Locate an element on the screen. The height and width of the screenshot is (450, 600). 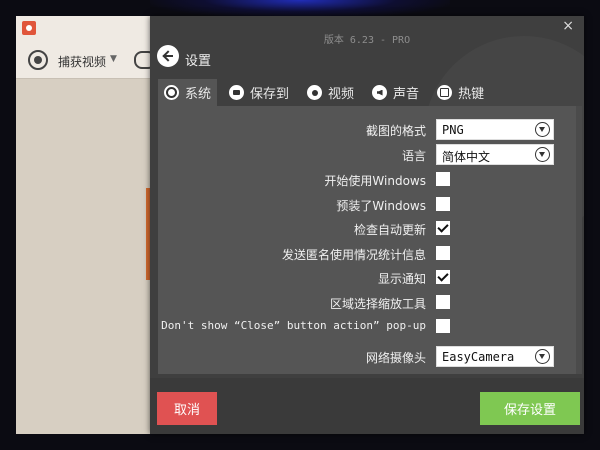
language-select: 简体中文 is located at coordinates (495, 154).